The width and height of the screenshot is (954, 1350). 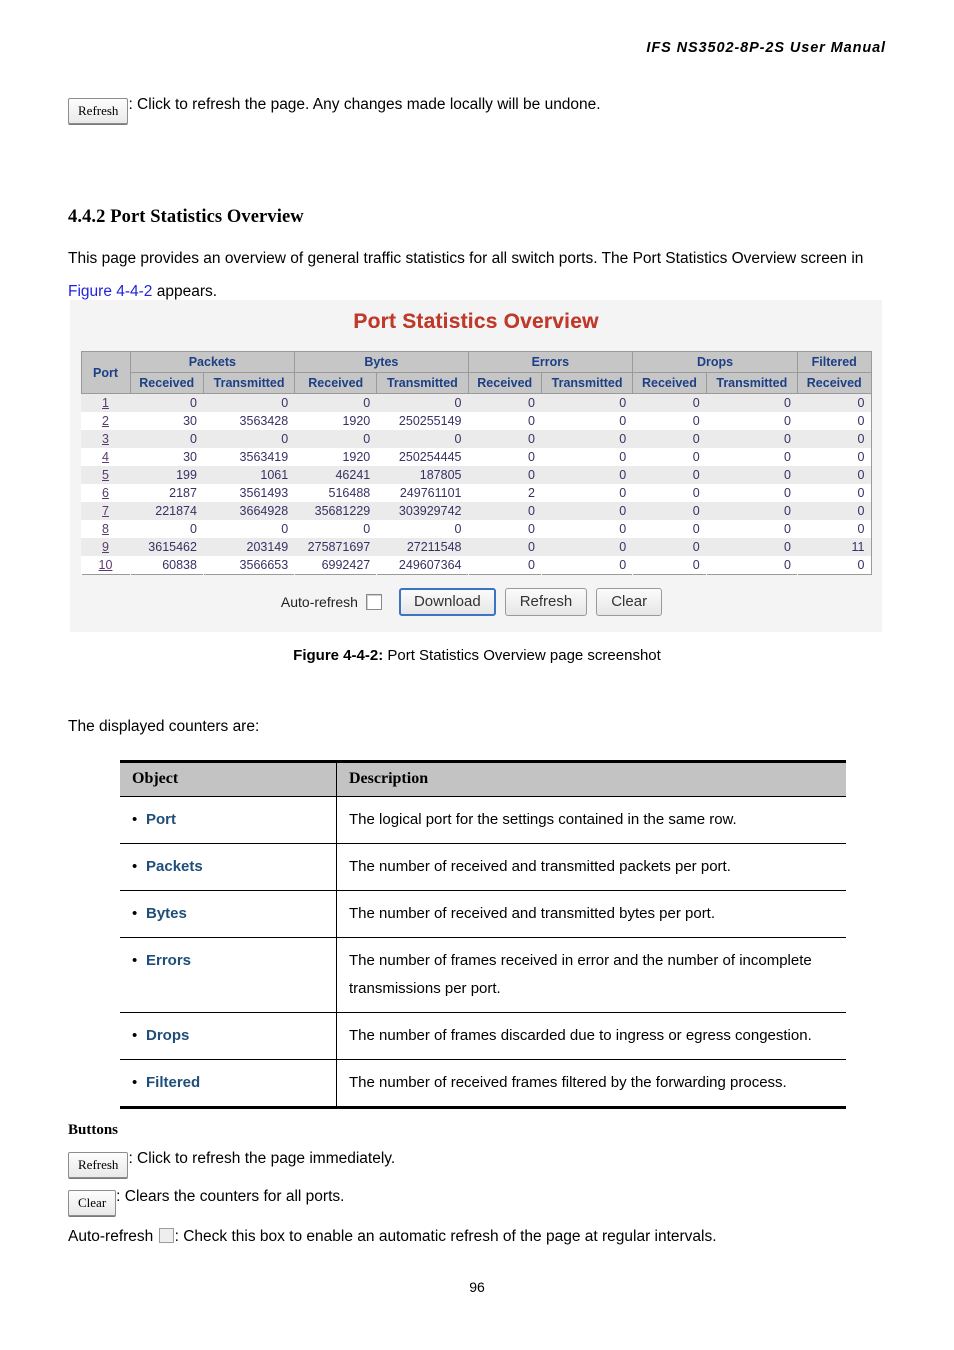 I want to click on port-link: 8, so click(x=105, y=529).